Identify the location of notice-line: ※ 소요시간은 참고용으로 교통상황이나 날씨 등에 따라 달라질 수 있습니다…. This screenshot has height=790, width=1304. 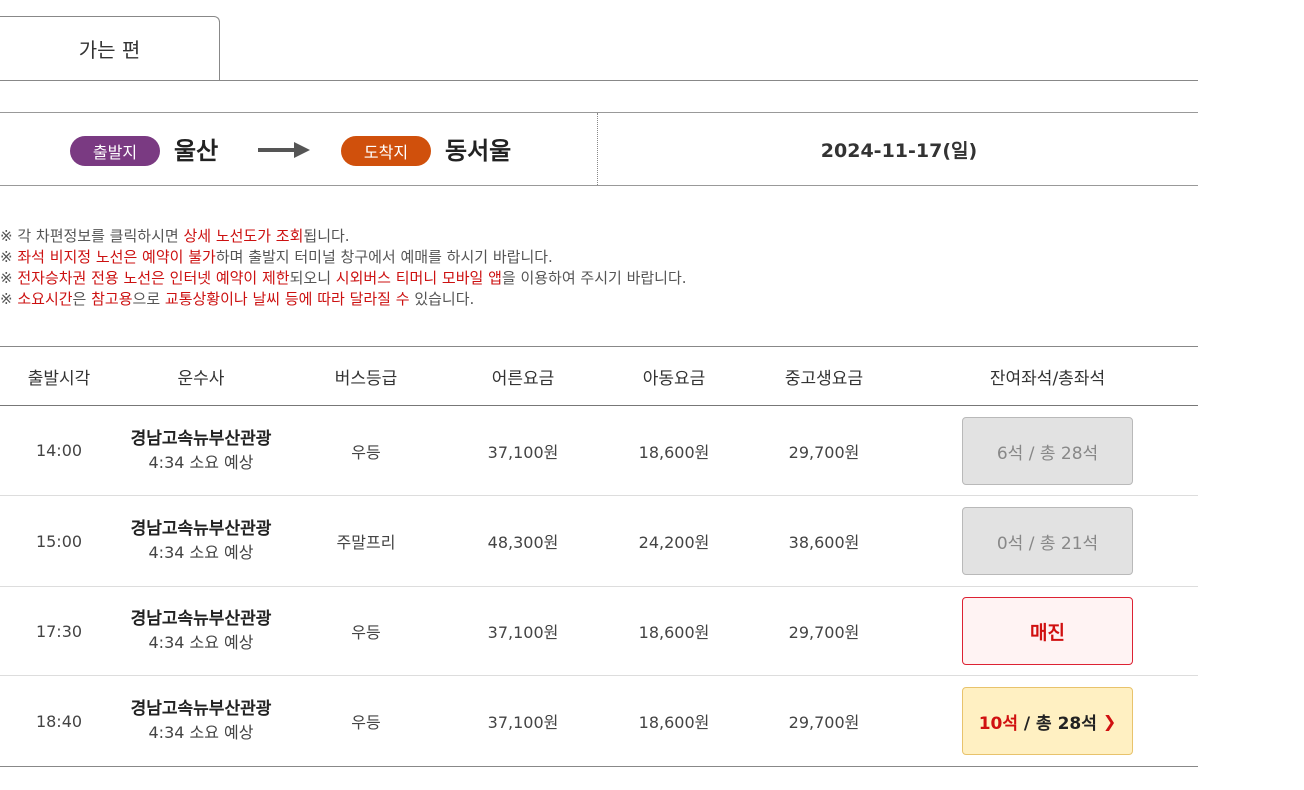
(343, 299).